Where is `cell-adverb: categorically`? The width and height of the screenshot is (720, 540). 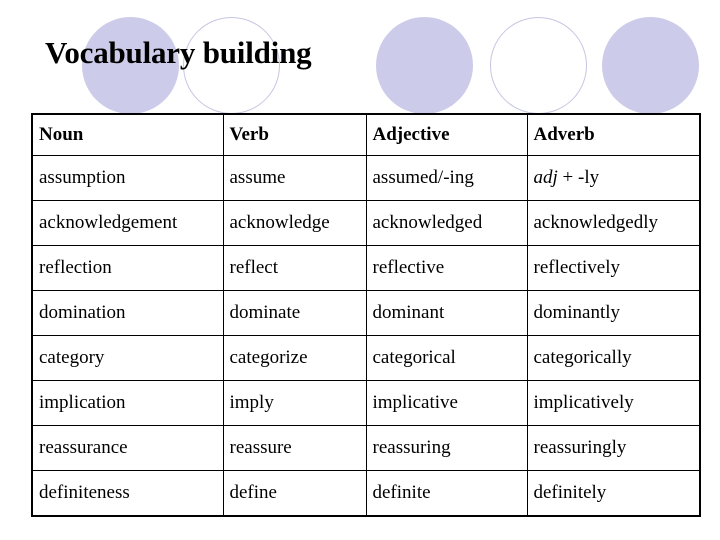
cell-adverb: categorically is located at coordinates (613, 358).